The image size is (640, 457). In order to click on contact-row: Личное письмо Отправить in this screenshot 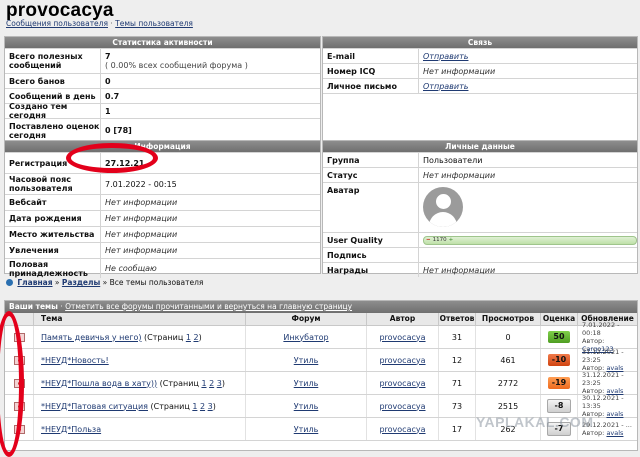, I will do `click(480, 85)`.